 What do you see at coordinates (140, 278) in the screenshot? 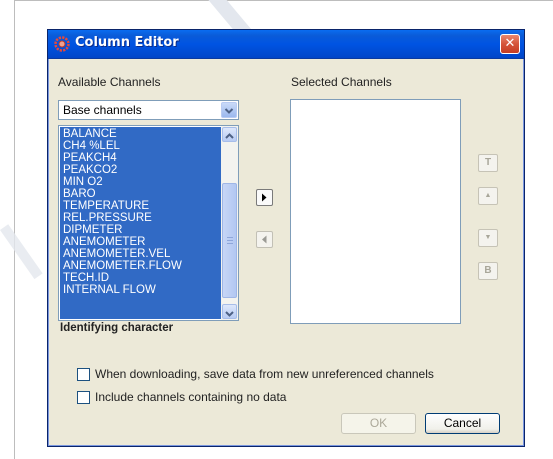
I see `list-item: TECH.ID` at bounding box center [140, 278].